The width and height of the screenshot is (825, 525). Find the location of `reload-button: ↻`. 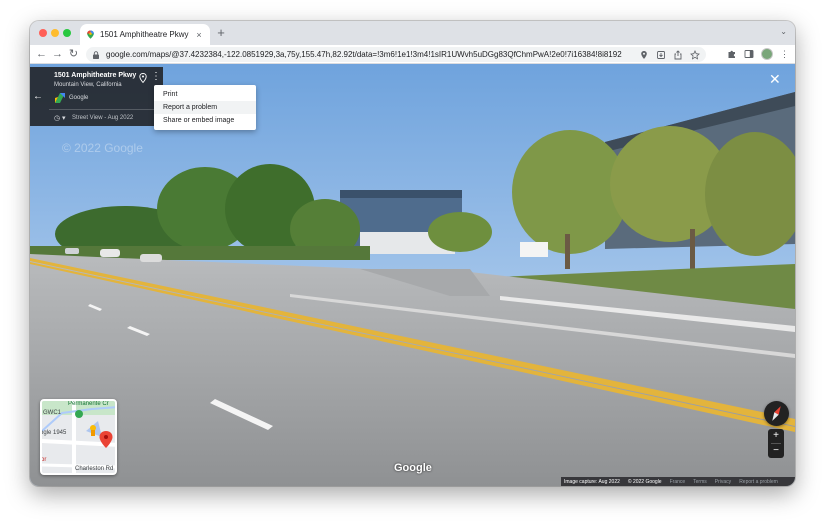

reload-button: ↻ is located at coordinates (73, 54).